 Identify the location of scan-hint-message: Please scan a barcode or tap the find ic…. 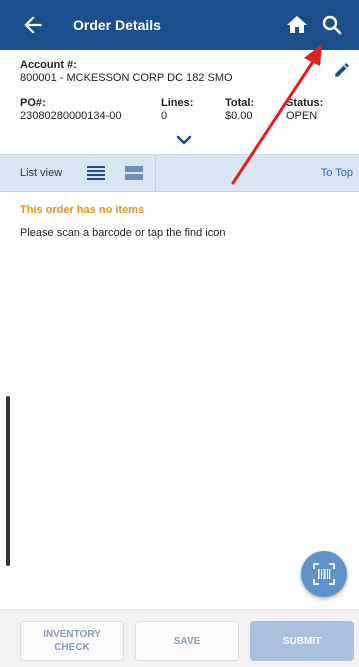
(123, 233).